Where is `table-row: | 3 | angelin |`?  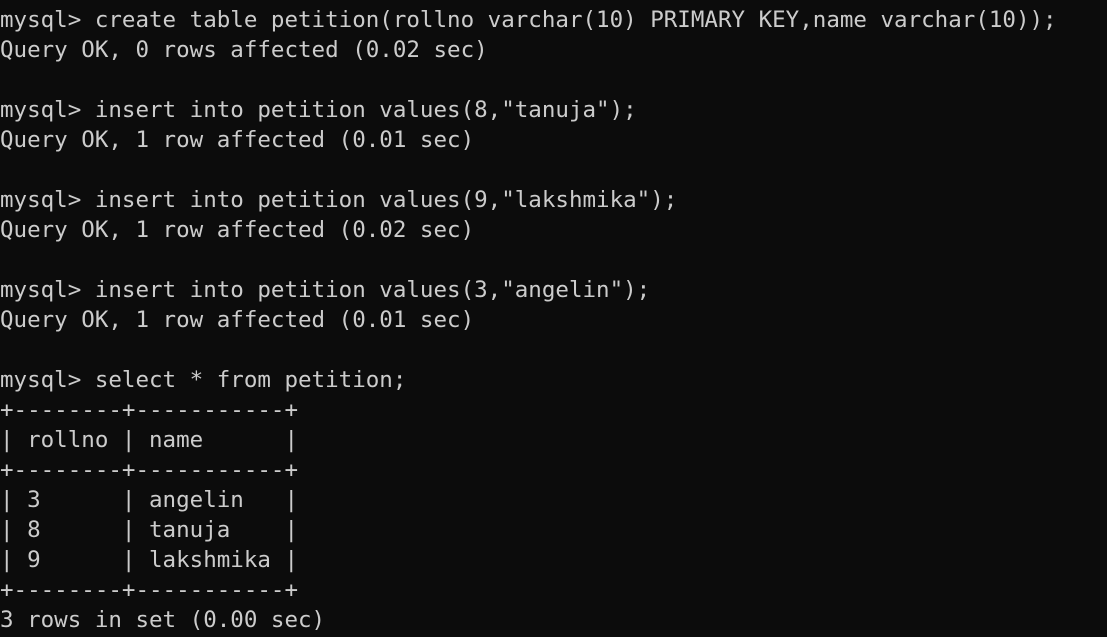 table-row: | 3 | angelin | is located at coordinates (149, 500).